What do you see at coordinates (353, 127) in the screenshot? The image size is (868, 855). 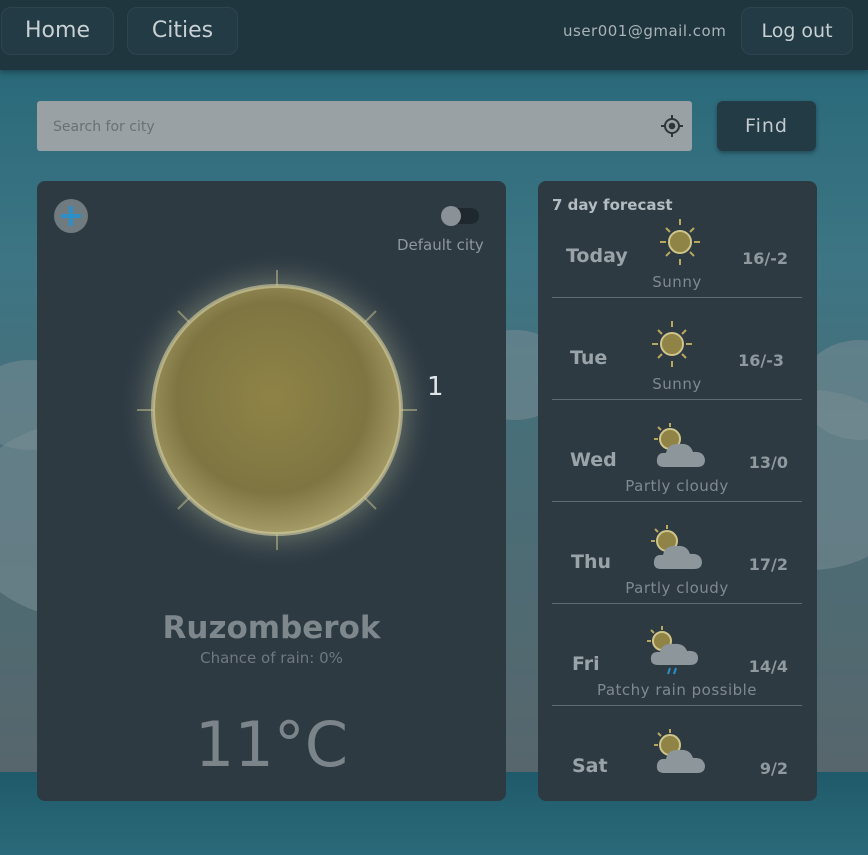 I see `search-input` at bounding box center [353, 127].